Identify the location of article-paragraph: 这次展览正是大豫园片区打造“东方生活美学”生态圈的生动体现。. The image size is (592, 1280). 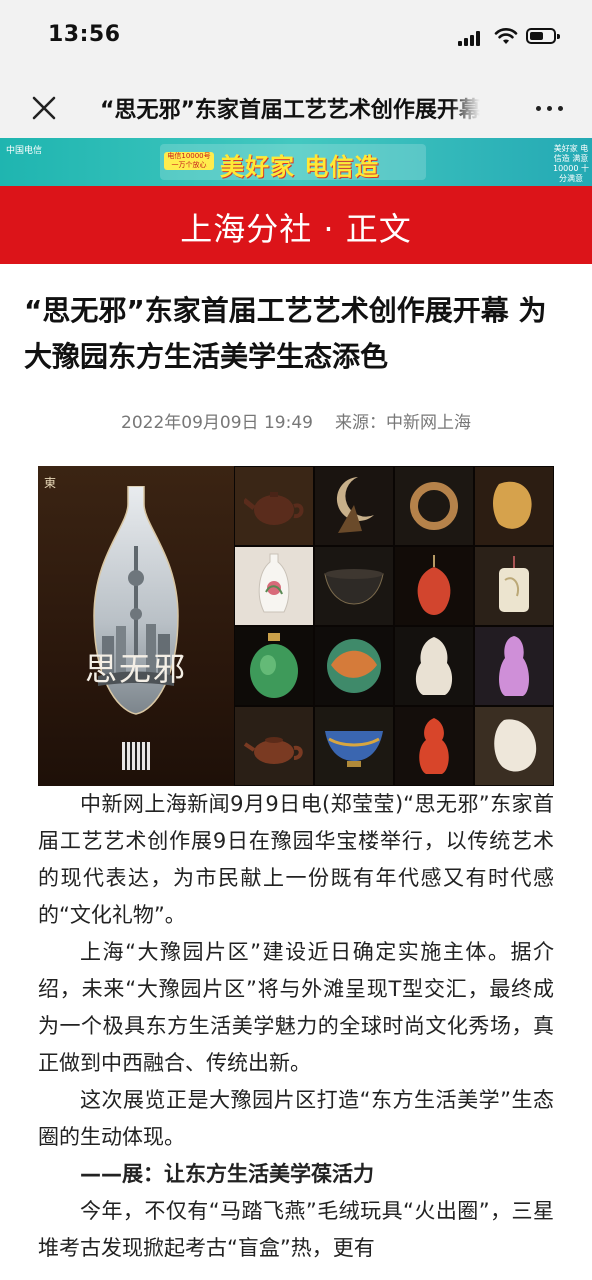
(296, 1118).